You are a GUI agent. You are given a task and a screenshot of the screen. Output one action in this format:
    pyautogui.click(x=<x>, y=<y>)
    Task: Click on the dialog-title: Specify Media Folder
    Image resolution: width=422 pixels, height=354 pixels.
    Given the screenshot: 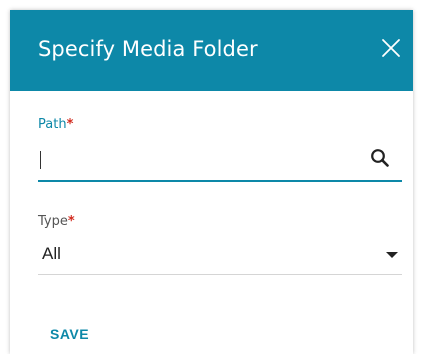 What is the action you would take?
    pyautogui.click(x=148, y=49)
    